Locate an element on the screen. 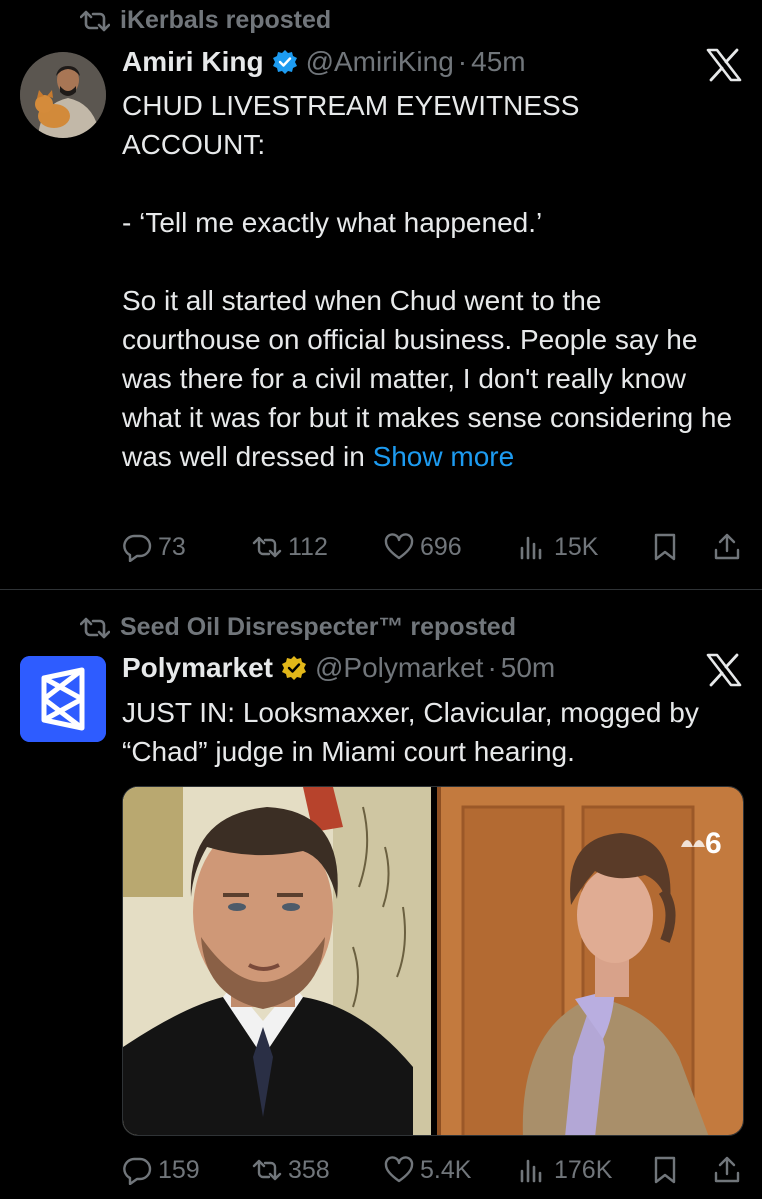 The height and width of the screenshot is (1199, 762). repost-button: 358 is located at coordinates (291, 1170).